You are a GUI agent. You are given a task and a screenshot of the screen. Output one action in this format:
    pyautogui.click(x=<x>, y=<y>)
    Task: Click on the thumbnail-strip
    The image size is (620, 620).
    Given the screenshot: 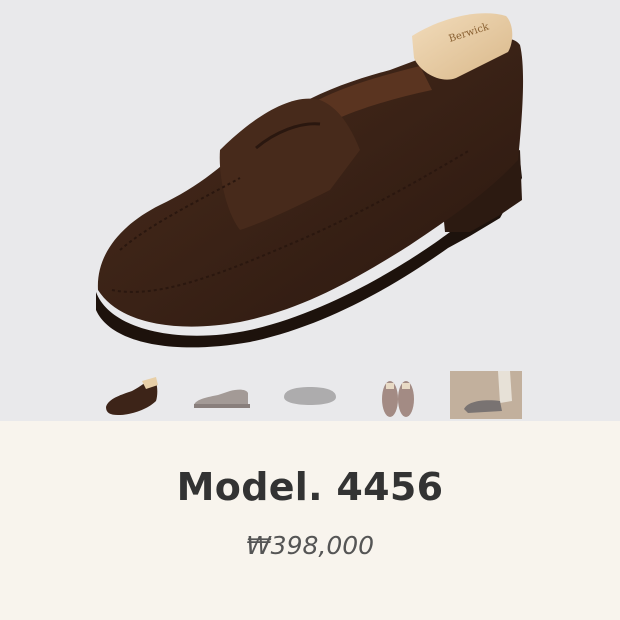 What is the action you would take?
    pyautogui.click(x=310, y=393)
    